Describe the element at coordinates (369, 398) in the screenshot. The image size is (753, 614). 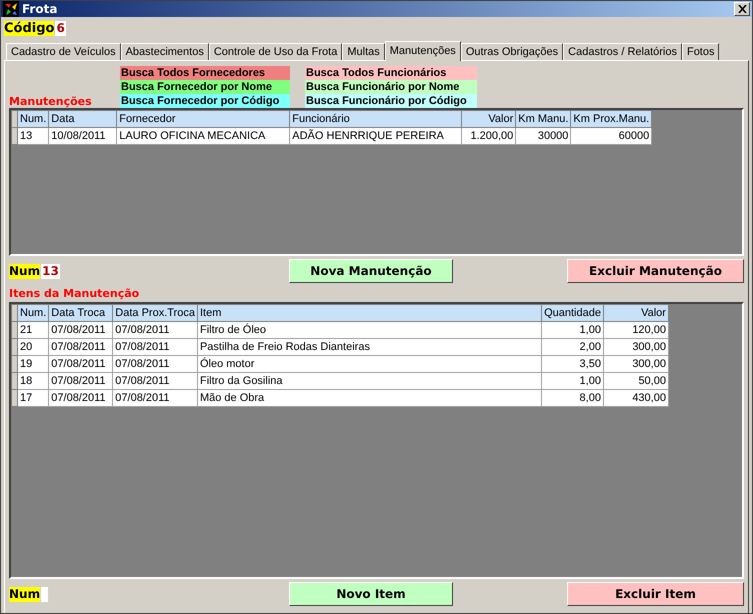
I see `table-cell: Mão de Obra` at that location.